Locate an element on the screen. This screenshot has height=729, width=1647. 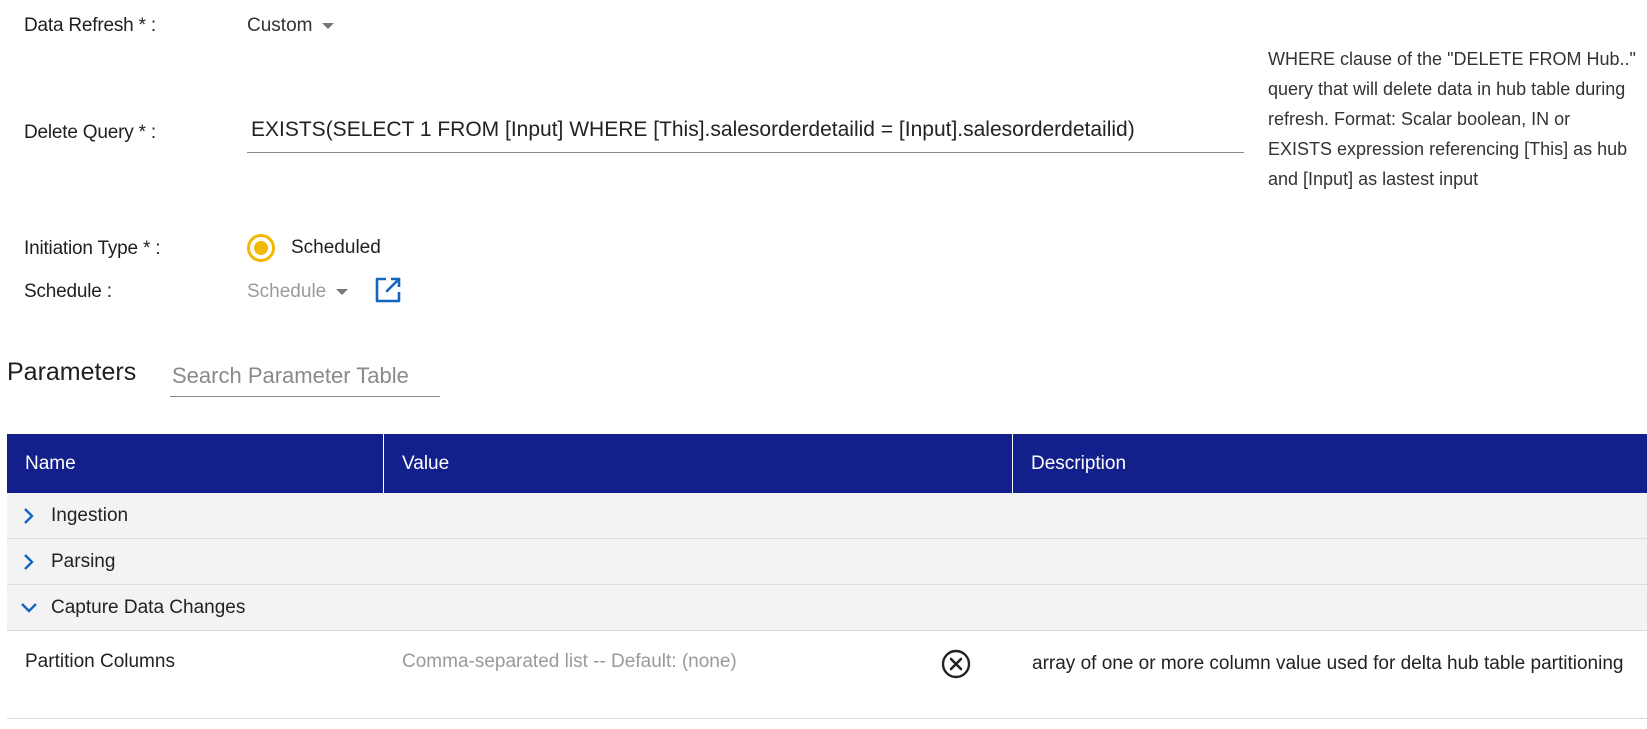
delete-query-label: Delete Query * : is located at coordinates (90, 132).